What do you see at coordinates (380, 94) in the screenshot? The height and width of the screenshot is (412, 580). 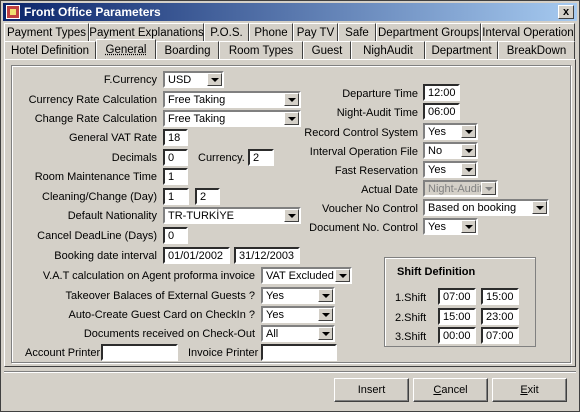 I see `departure-time-label: Departure Time` at bounding box center [380, 94].